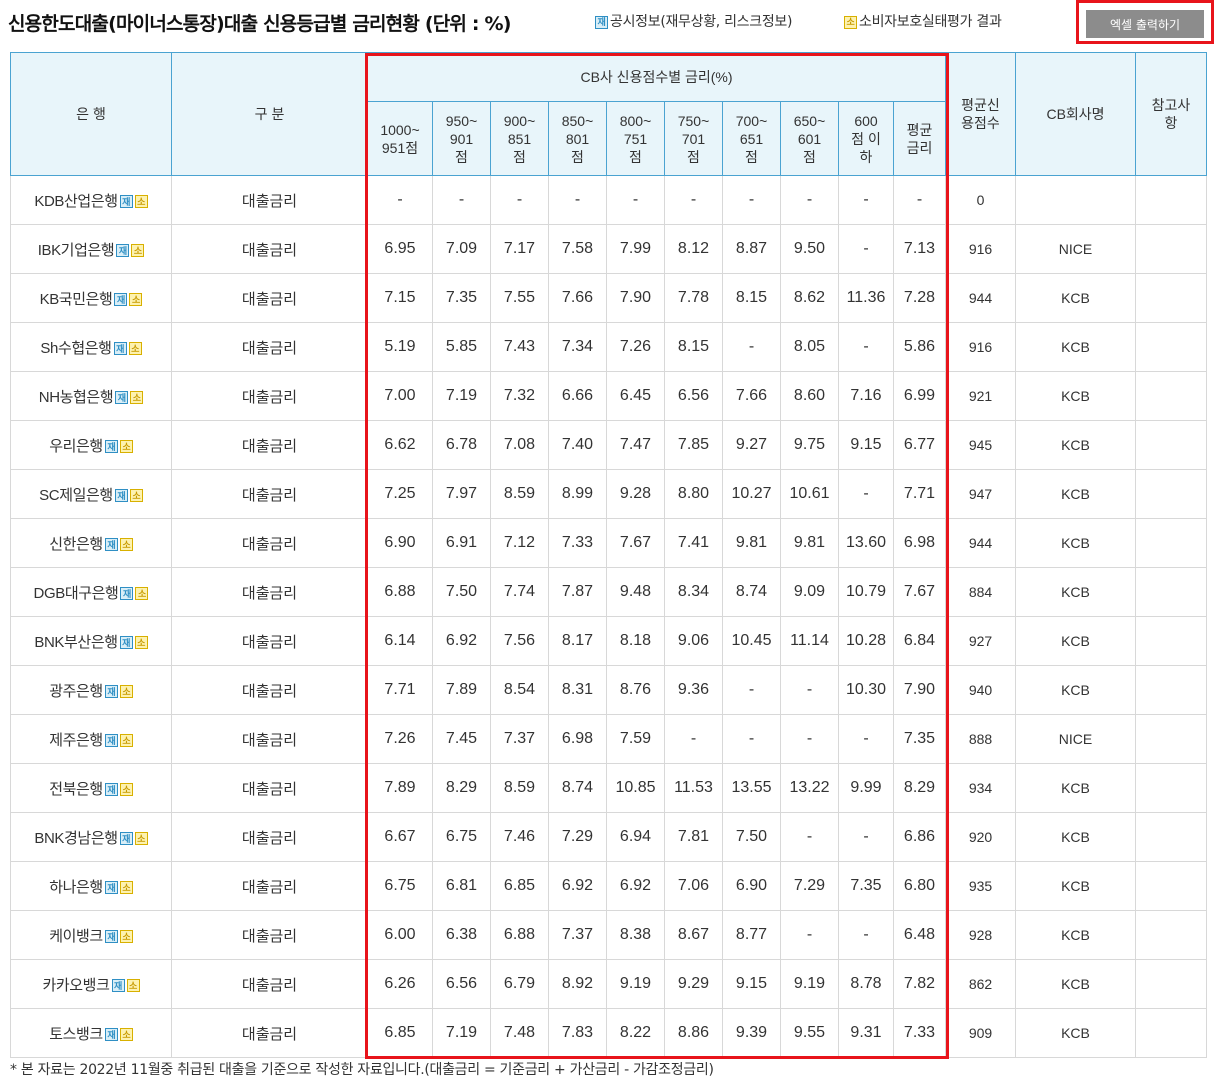 Image resolution: width=1216 pixels, height=1087 pixels. Describe the element at coordinates (656, 77) in the screenshot. I see `column-header-score-group: CB사 신용점수별 금리(%)` at that location.